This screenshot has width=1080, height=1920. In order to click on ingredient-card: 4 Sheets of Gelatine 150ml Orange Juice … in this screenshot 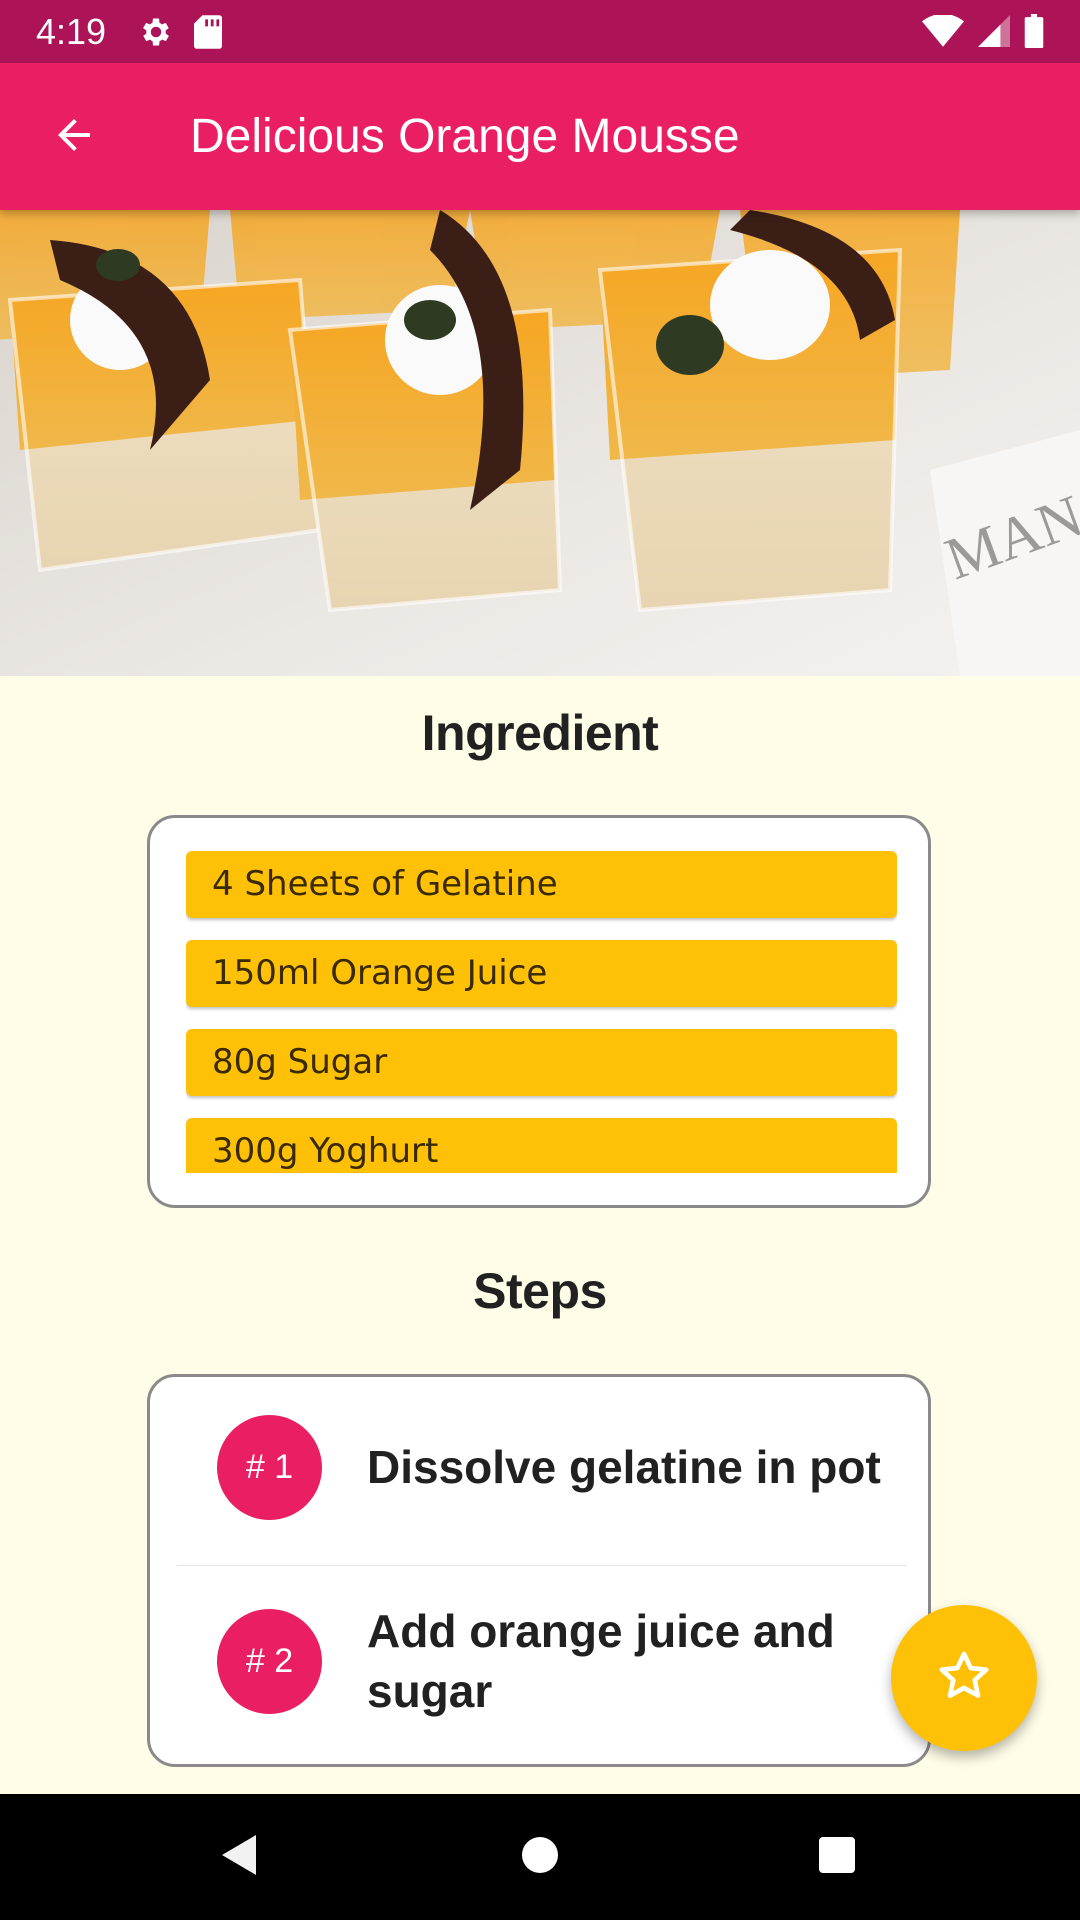, I will do `click(539, 1011)`.